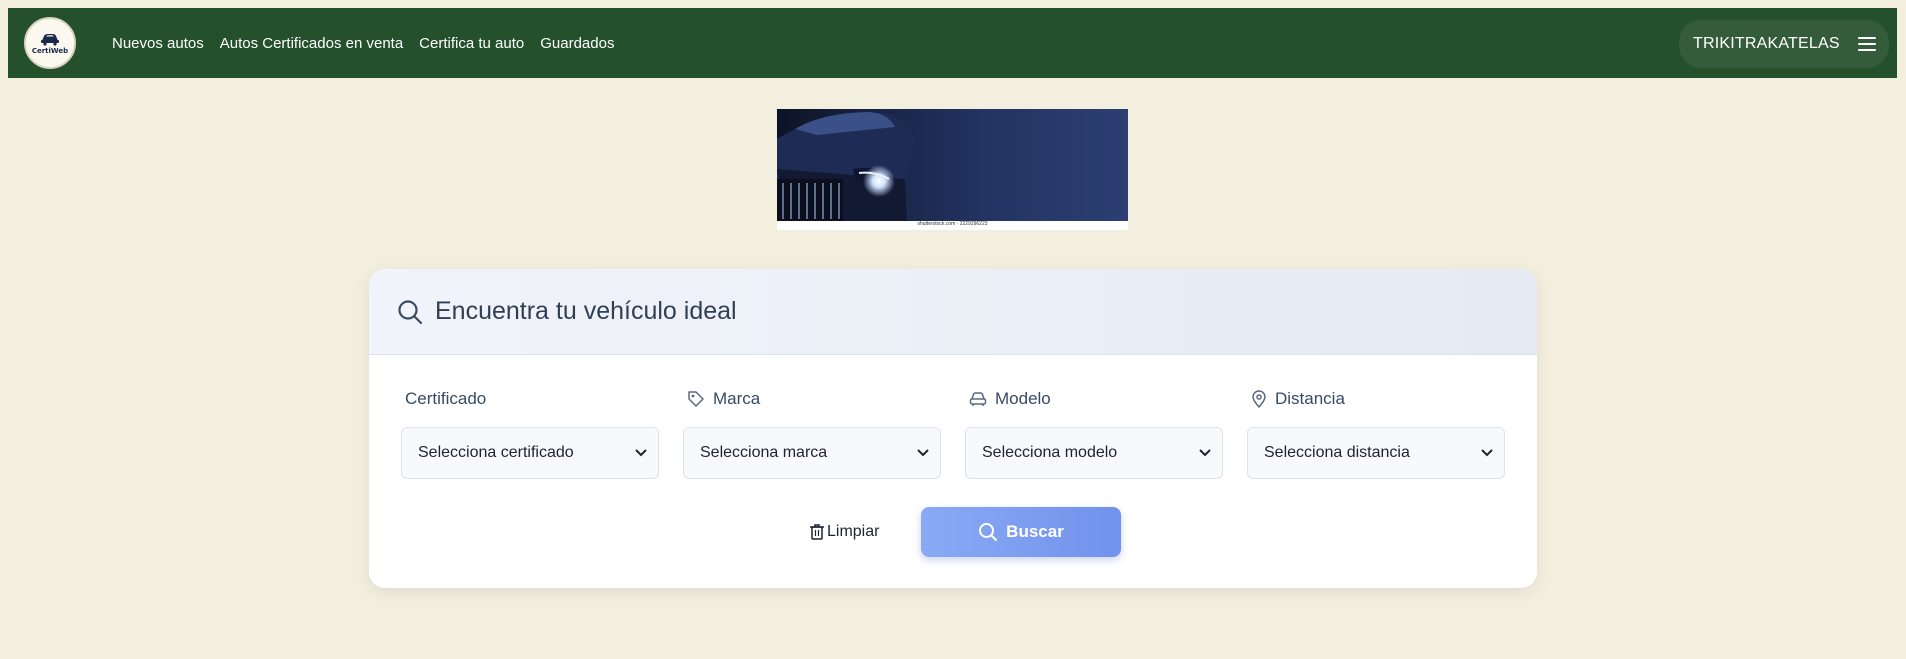 Image resolution: width=1906 pixels, height=659 pixels. Describe the element at coordinates (1096, 399) in the screenshot. I see `filter-label-modelo: Modelo` at that location.